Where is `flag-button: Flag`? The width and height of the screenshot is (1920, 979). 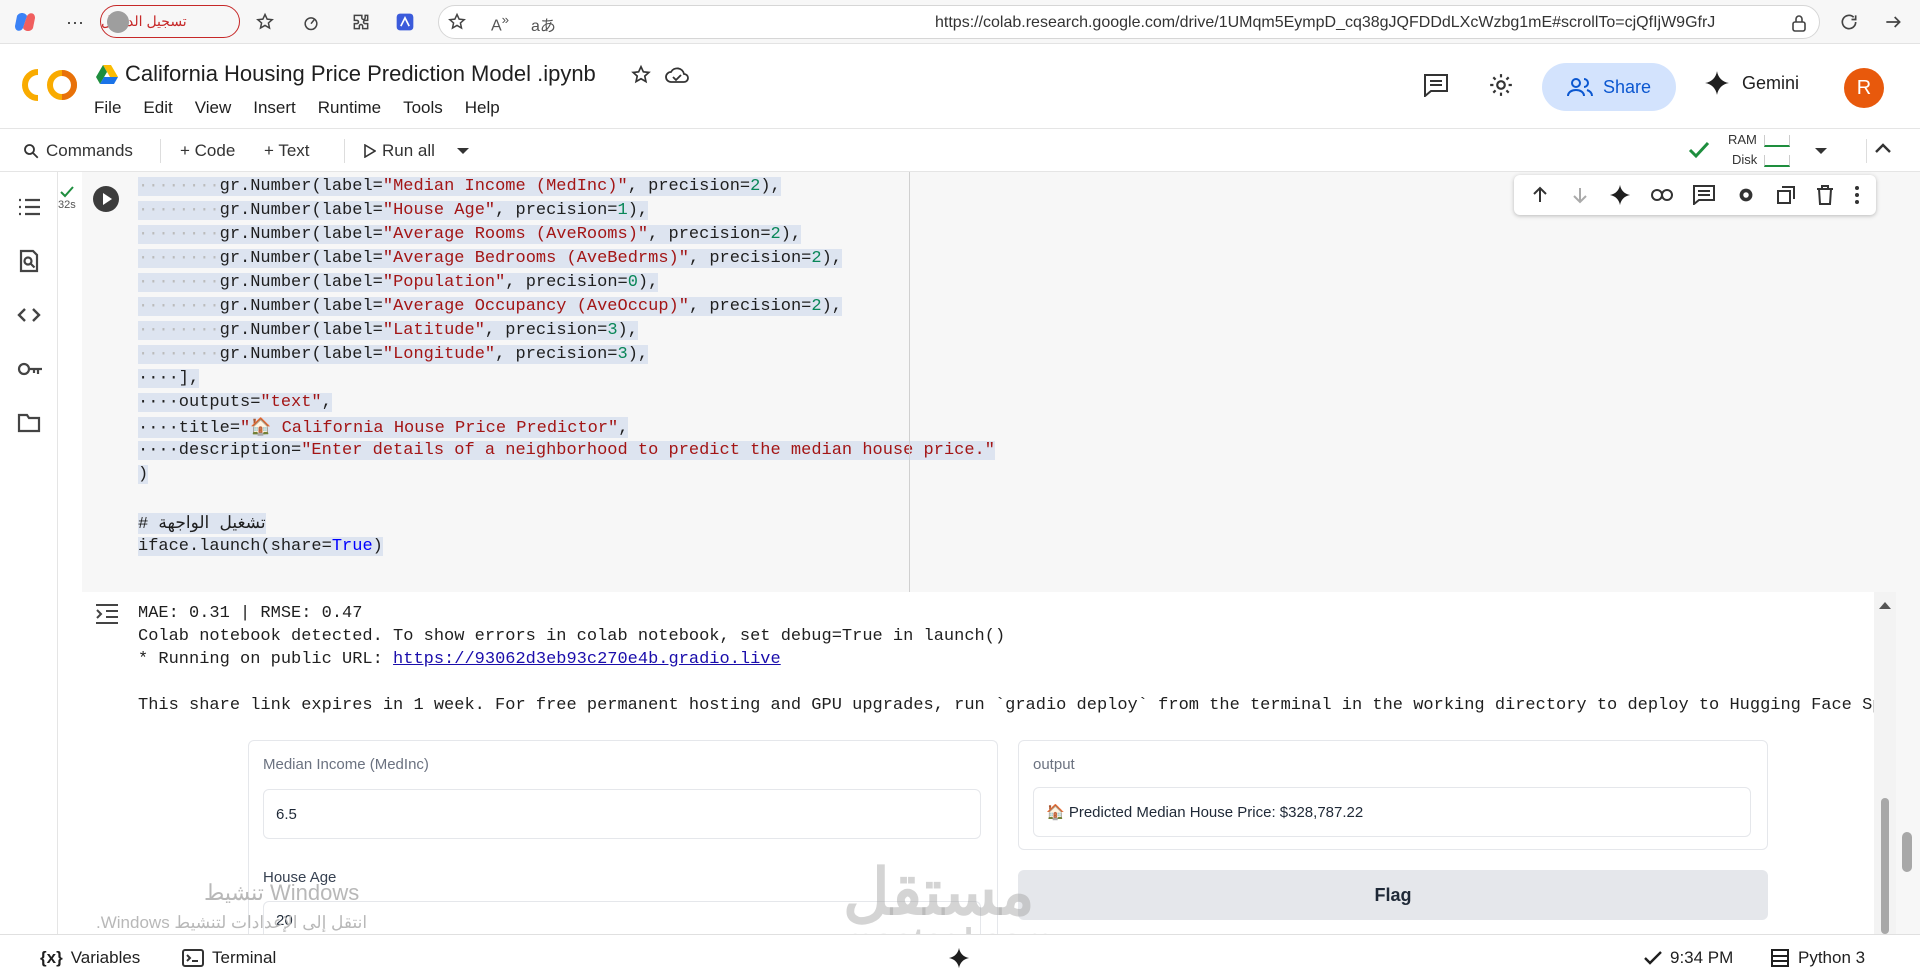
flag-button: Flag is located at coordinates (1393, 895).